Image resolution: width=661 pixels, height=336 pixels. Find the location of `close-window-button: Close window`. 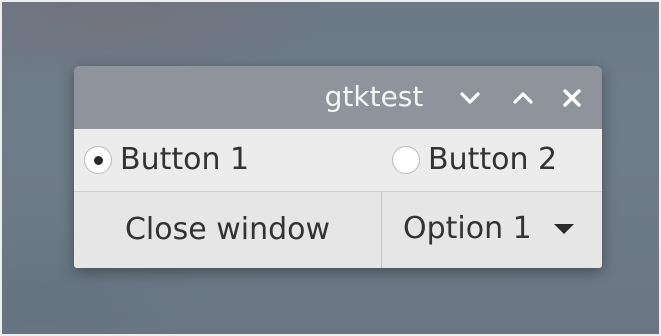

close-window-button: Close window is located at coordinates (228, 230).